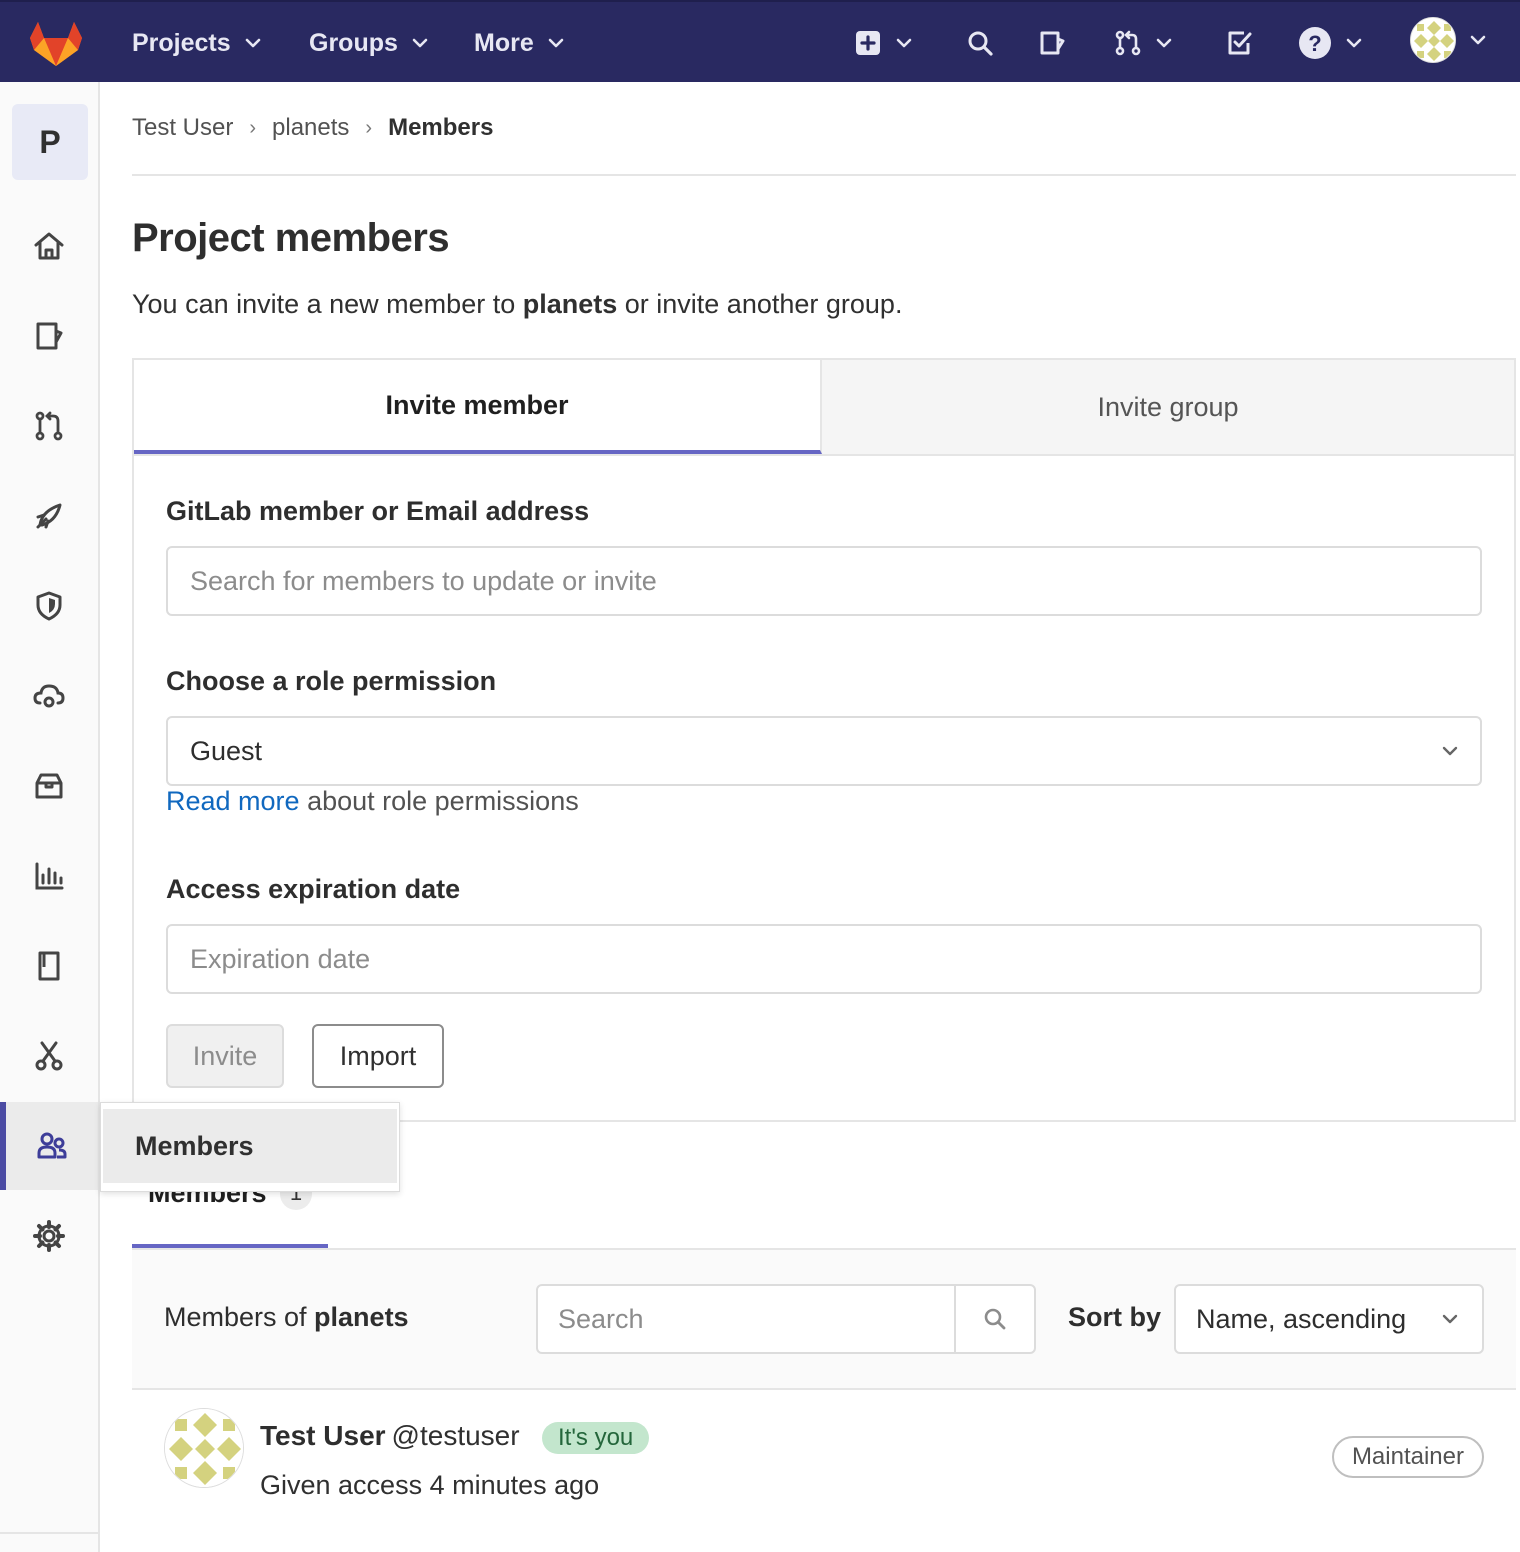 The width and height of the screenshot is (1520, 1552). What do you see at coordinates (372, 801) in the screenshot?
I see `role-help-text: Read more about role permissions` at bounding box center [372, 801].